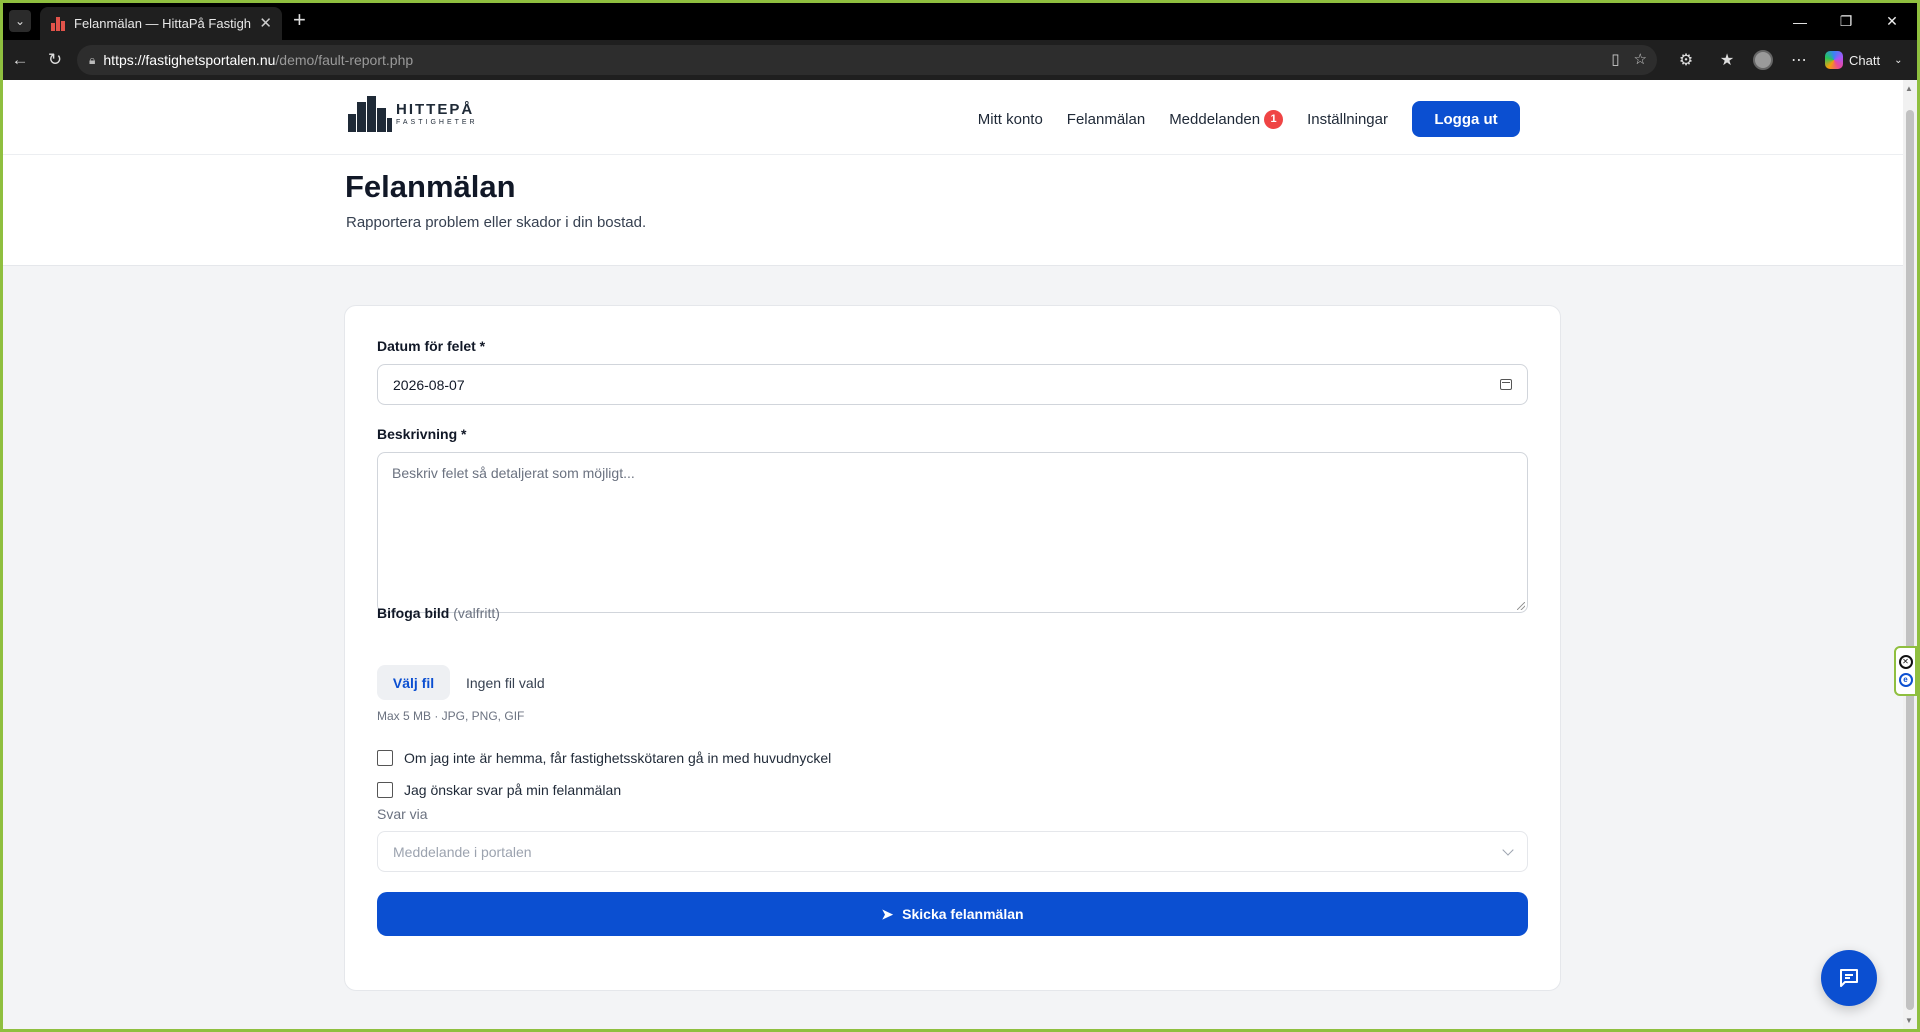  What do you see at coordinates (385, 758) in the screenshot?
I see `master-key-checkbox` at bounding box center [385, 758].